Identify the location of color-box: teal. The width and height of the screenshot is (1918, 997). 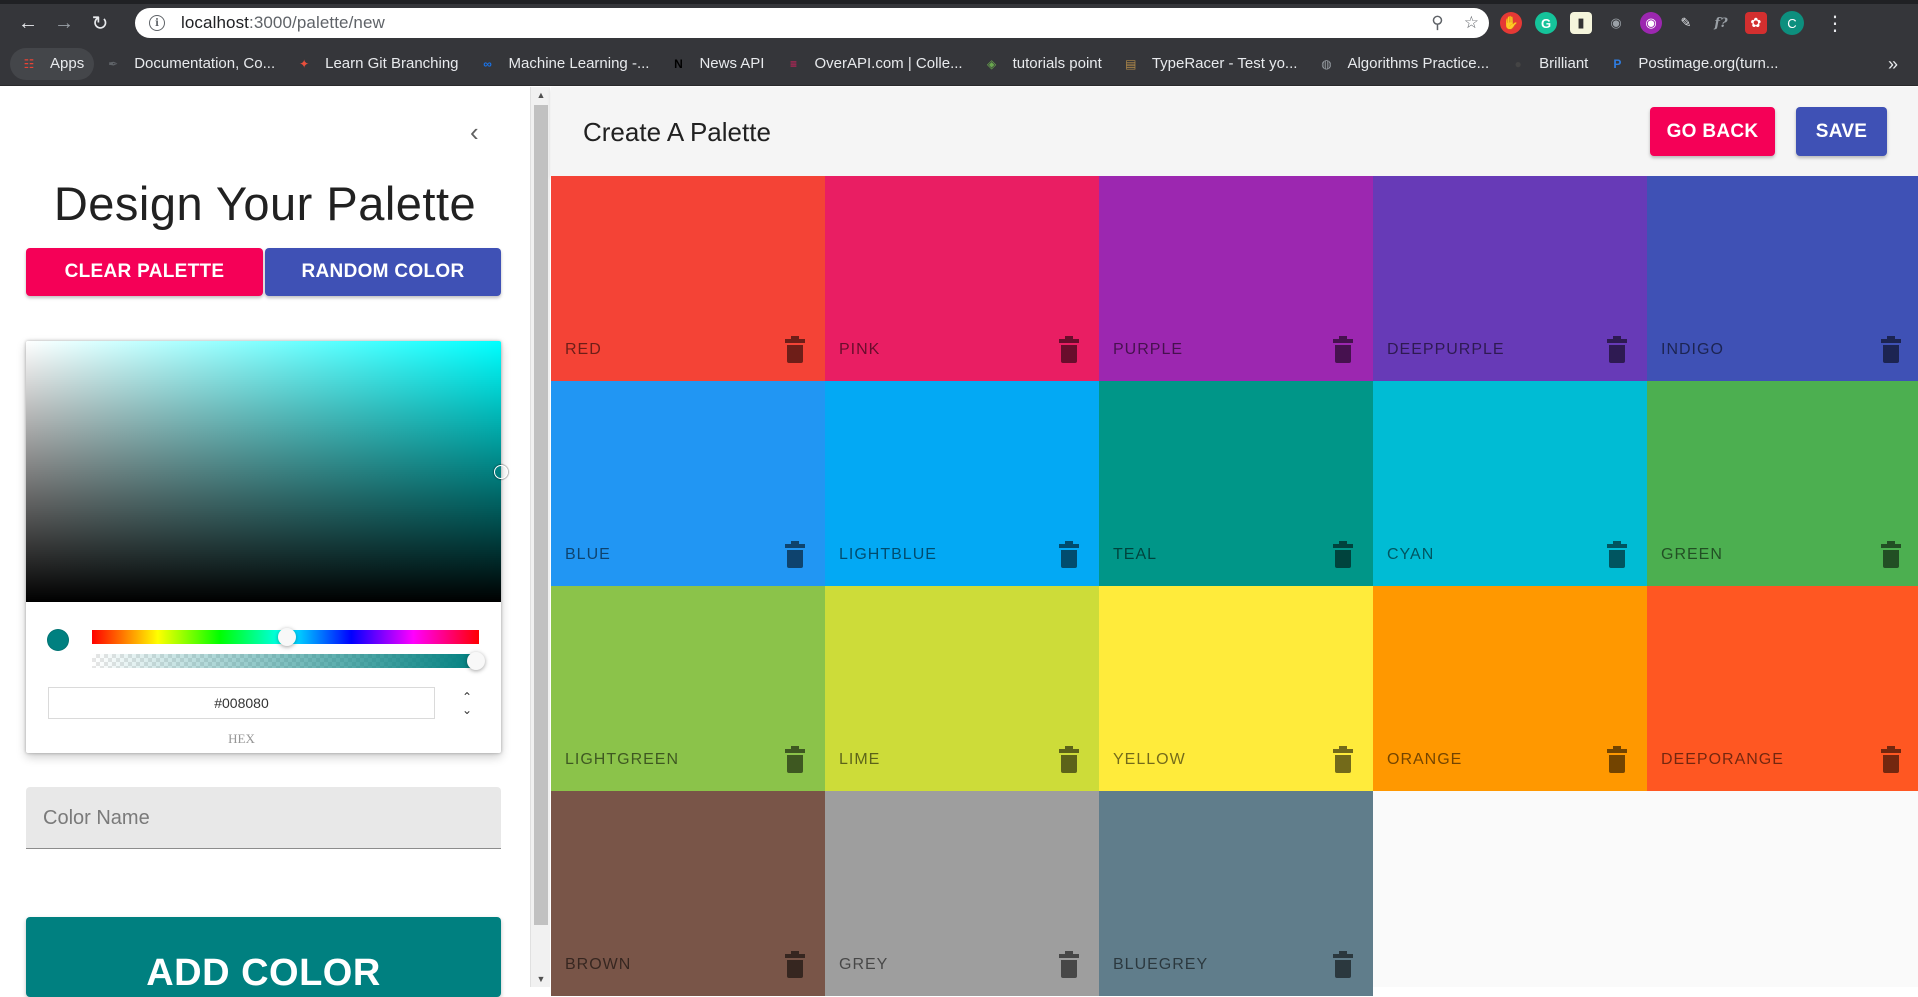
(1236, 483).